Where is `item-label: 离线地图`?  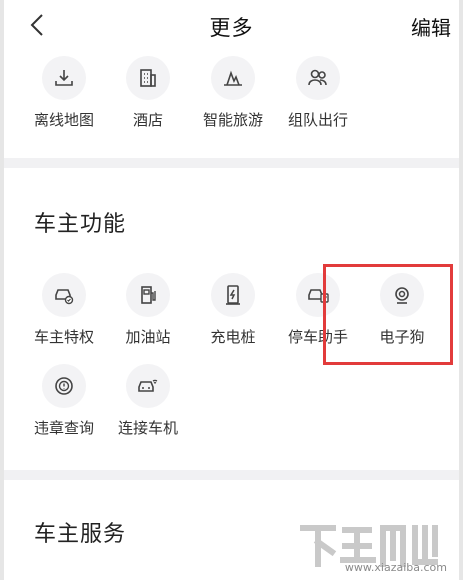 item-label: 离线地图 is located at coordinates (63, 120).